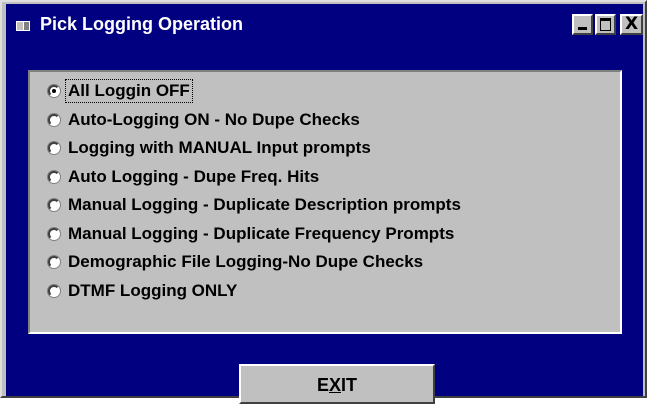 This screenshot has width=647, height=404. What do you see at coordinates (349, 385) in the screenshot?
I see `exit-label-end: IT` at bounding box center [349, 385].